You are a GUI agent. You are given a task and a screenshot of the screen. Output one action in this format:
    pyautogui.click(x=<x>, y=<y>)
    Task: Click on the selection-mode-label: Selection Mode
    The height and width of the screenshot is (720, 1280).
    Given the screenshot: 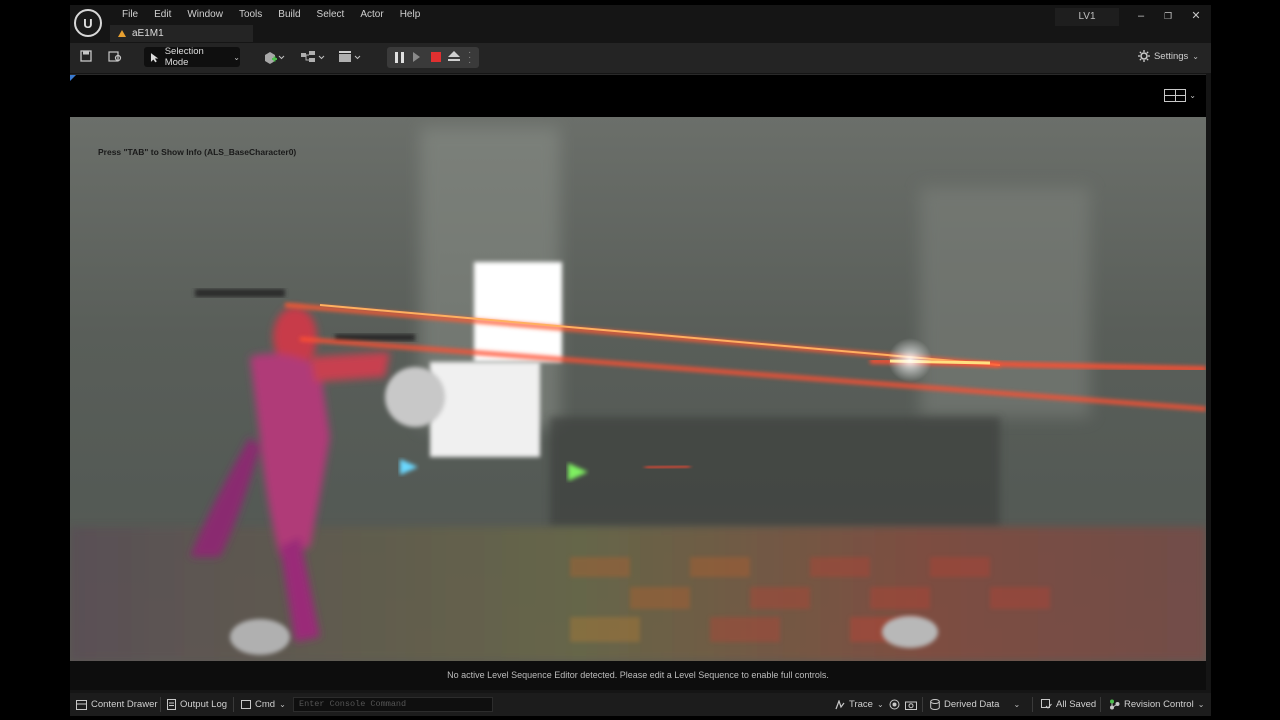 What is the action you would take?
    pyautogui.click(x=184, y=57)
    